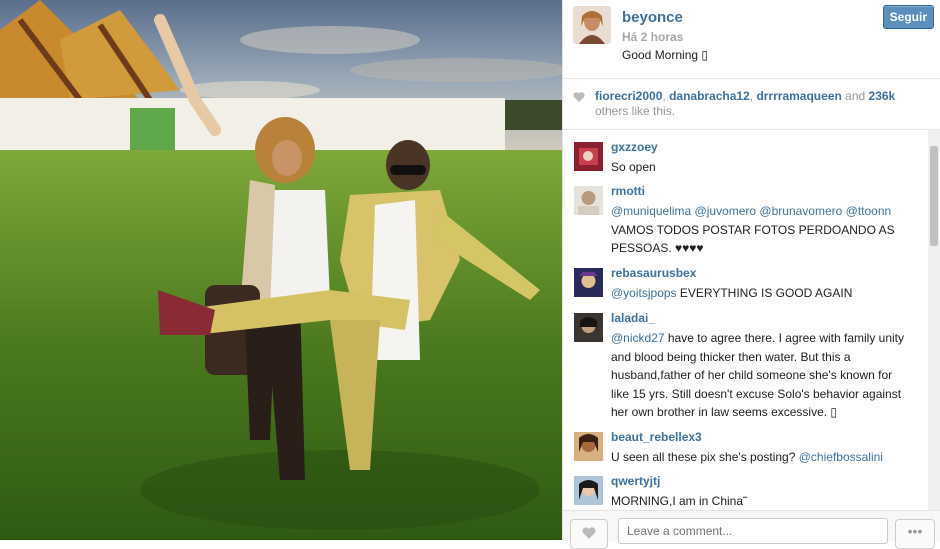 Image resolution: width=940 pixels, height=549 pixels. Describe the element at coordinates (628, 191) in the screenshot. I see `comment-username: rmotti` at that location.